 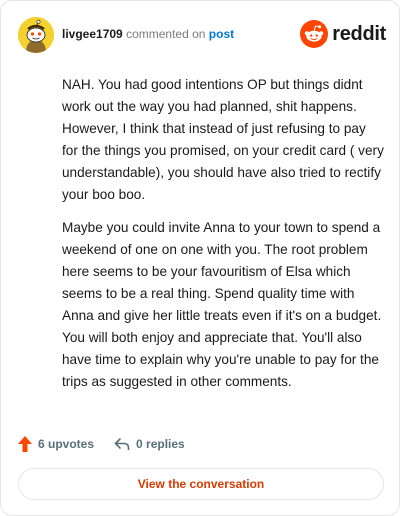 I want to click on comment-header: livgee1709 commented on post reddit, so click(x=202, y=35).